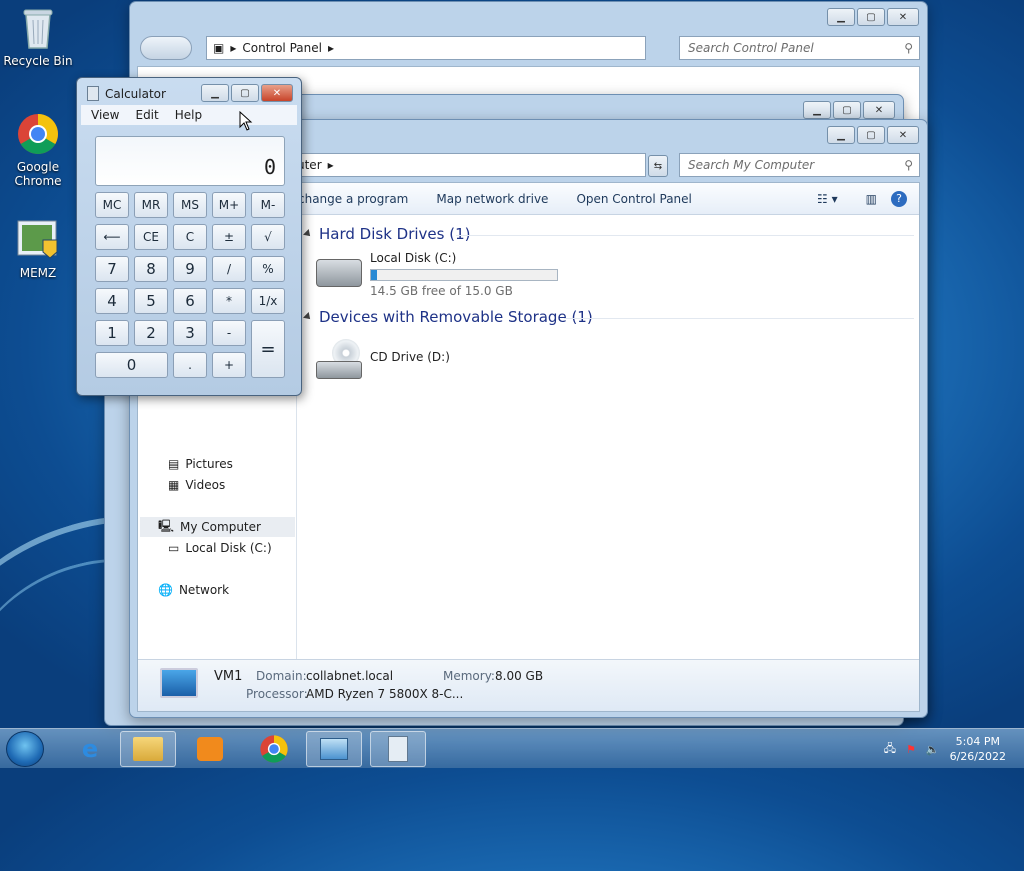 The width and height of the screenshot is (1024, 871). What do you see at coordinates (112, 301) in the screenshot?
I see `calc-key: 4` at bounding box center [112, 301].